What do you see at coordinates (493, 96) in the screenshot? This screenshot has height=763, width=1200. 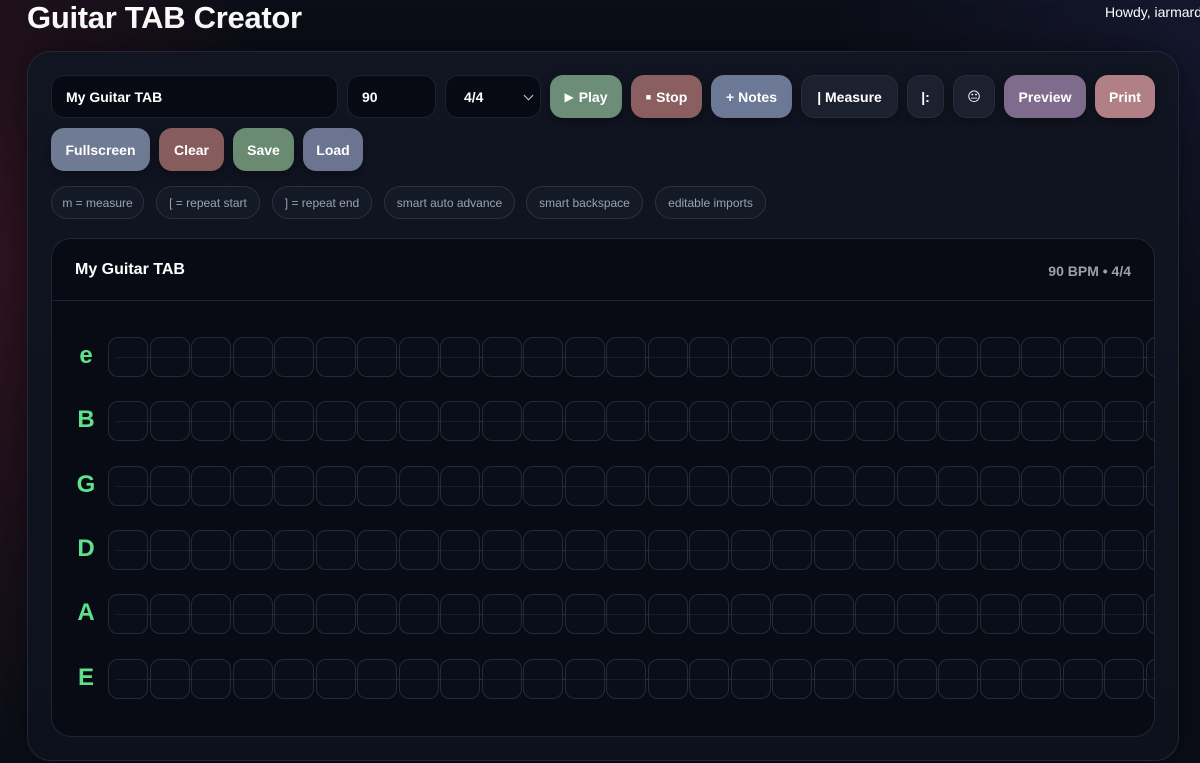 I see `time-signature-select: 4/4` at bounding box center [493, 96].